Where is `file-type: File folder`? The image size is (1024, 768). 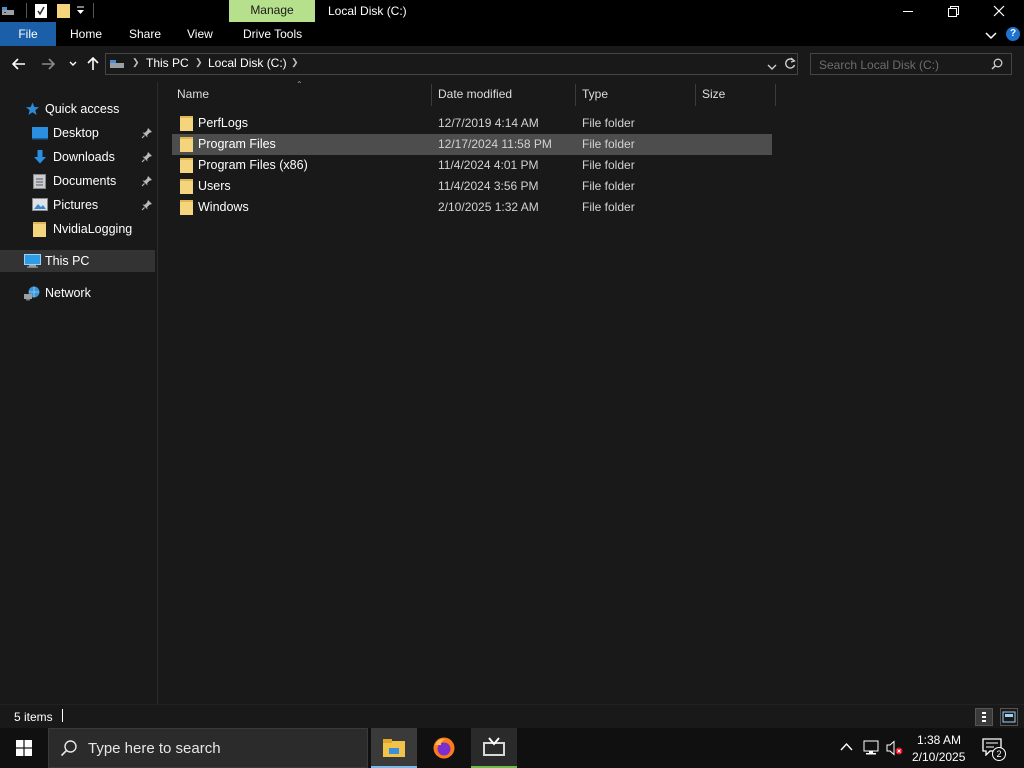 file-type: File folder is located at coordinates (608, 123).